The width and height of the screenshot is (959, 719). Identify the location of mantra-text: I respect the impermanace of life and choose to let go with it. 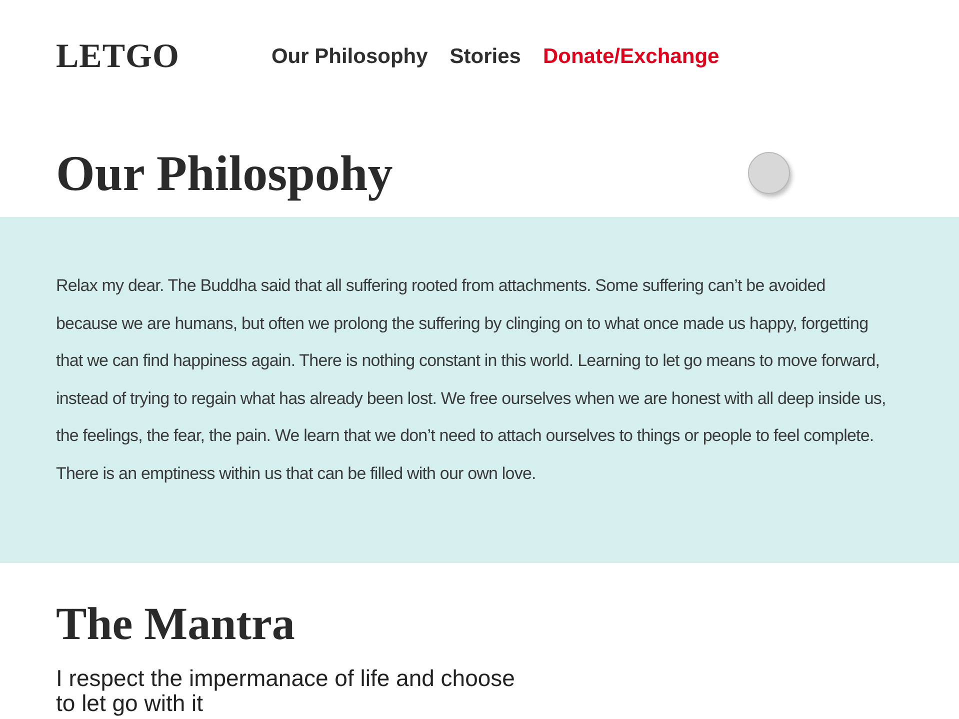
(286, 691).